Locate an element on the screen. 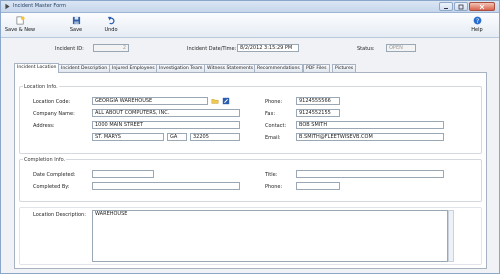  location-code-label: Location Code: is located at coordinates (52, 102).